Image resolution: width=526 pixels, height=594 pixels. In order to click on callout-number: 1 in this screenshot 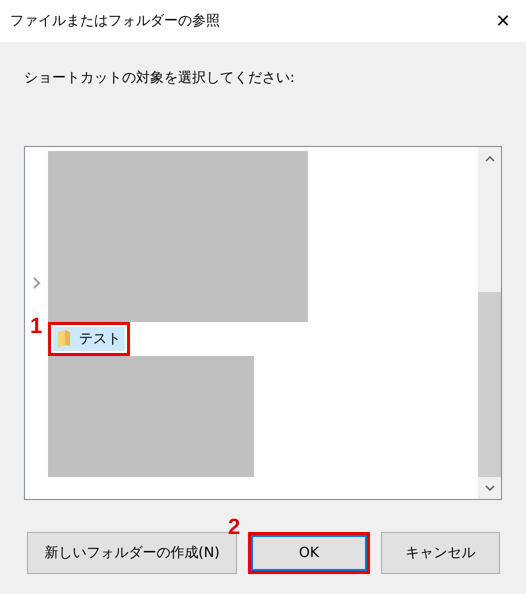, I will do `click(36, 326)`.